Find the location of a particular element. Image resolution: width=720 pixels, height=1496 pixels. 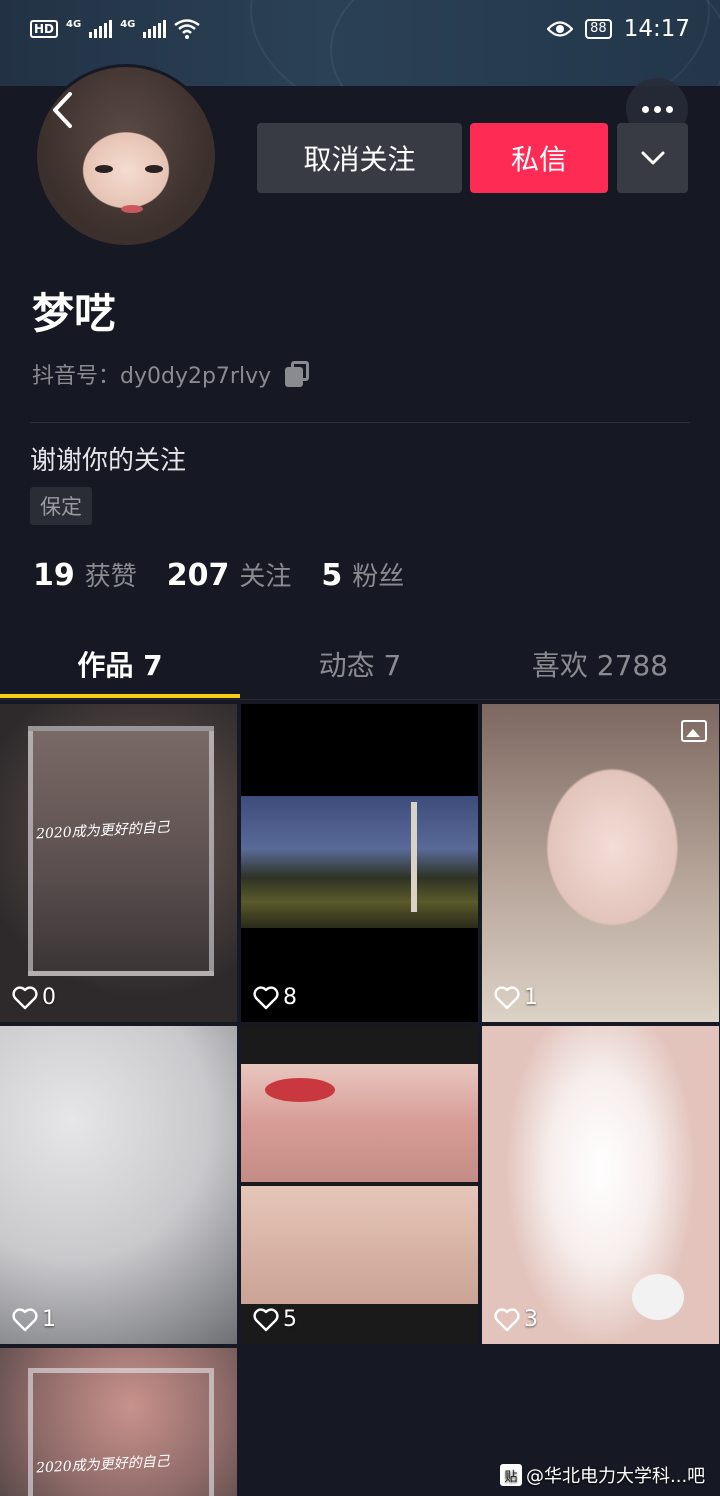

stat-number: 207 is located at coordinates (198, 575).